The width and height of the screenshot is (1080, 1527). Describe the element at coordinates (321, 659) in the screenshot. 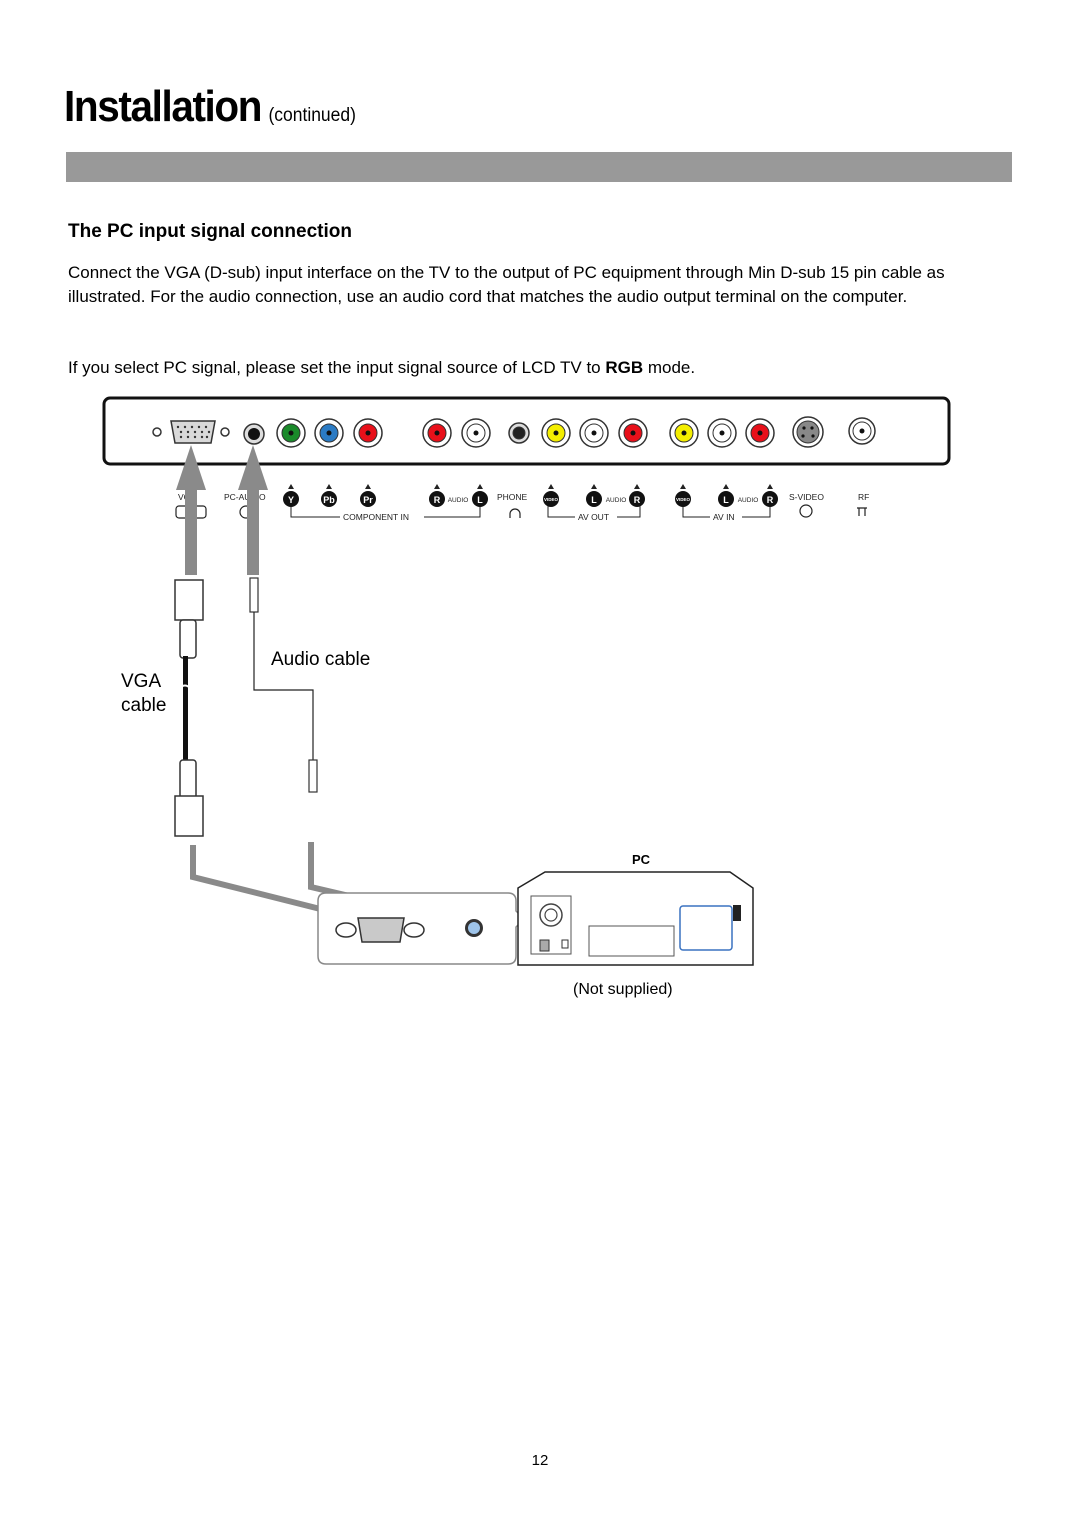

I see `audio-cable-label: Audio cable` at that location.